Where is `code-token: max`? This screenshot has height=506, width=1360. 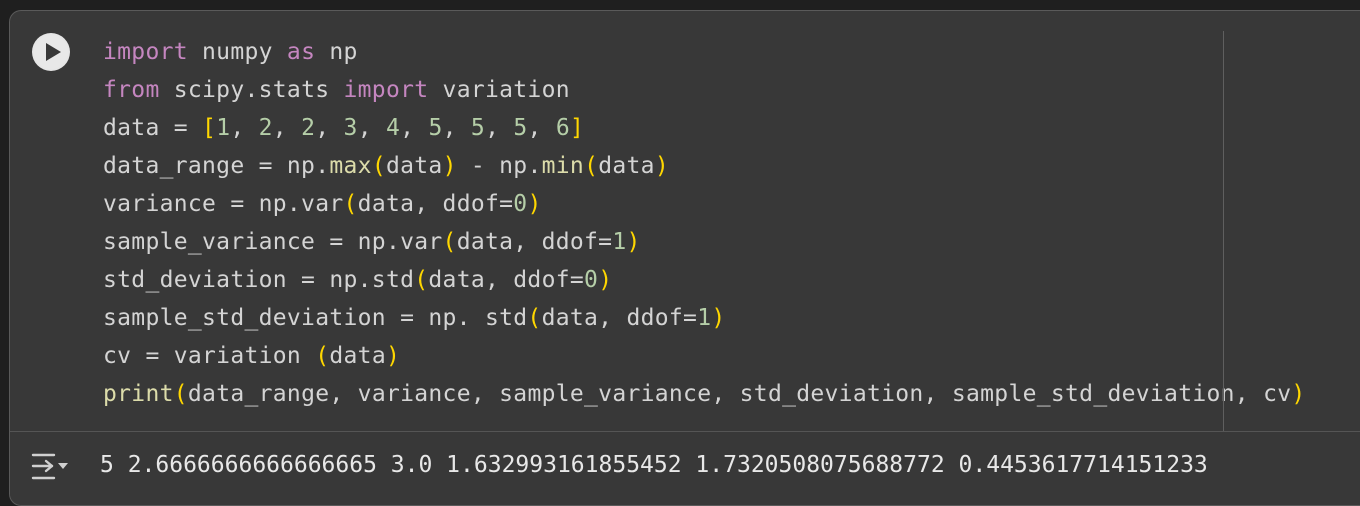 code-token: max is located at coordinates (350, 166).